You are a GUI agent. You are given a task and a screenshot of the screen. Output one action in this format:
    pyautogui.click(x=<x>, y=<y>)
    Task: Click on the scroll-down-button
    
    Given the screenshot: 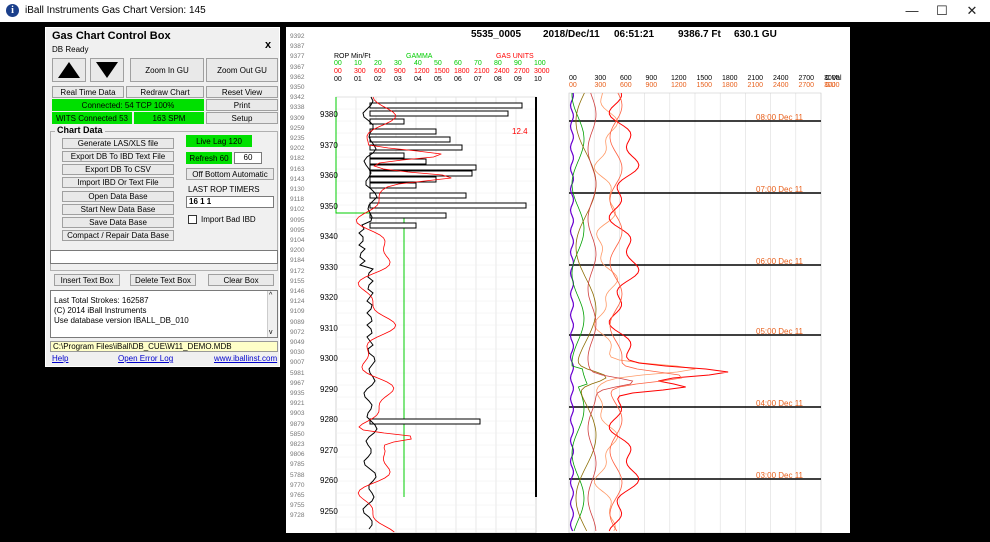 What is the action you would take?
    pyautogui.click(x=107, y=70)
    